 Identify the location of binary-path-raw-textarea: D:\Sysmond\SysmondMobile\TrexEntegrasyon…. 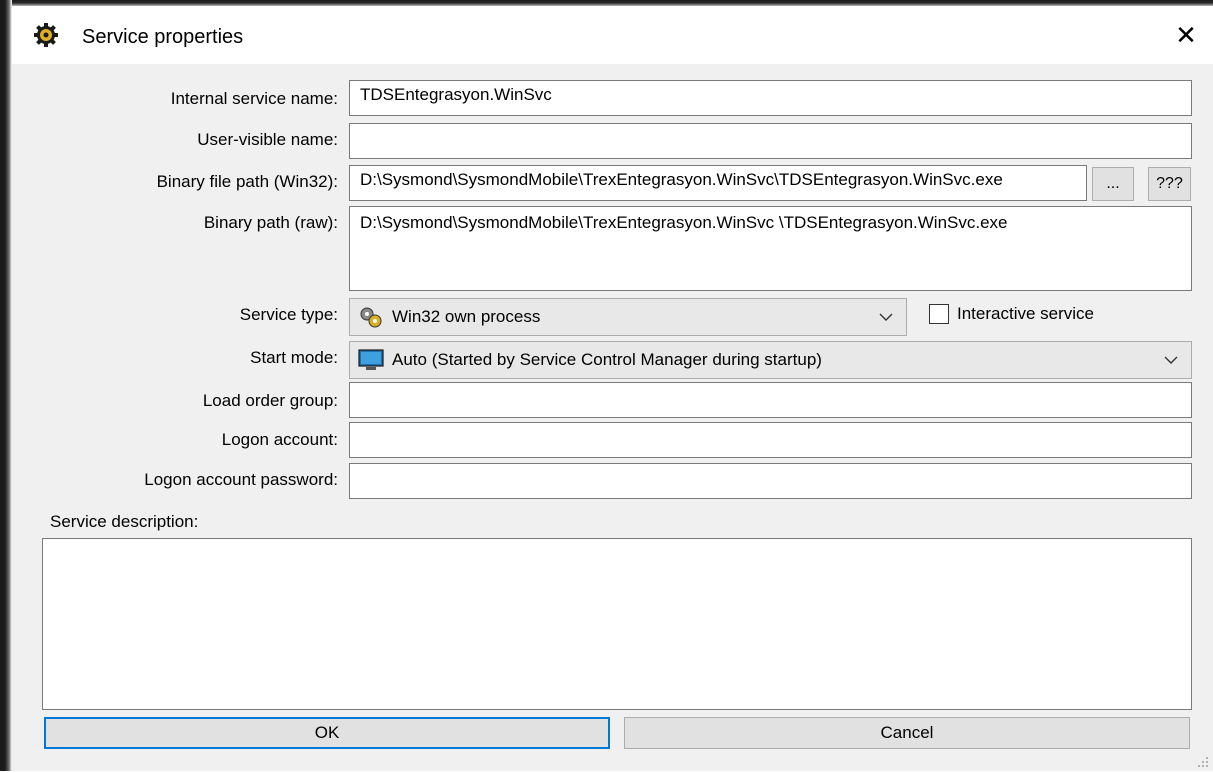
(770, 248).